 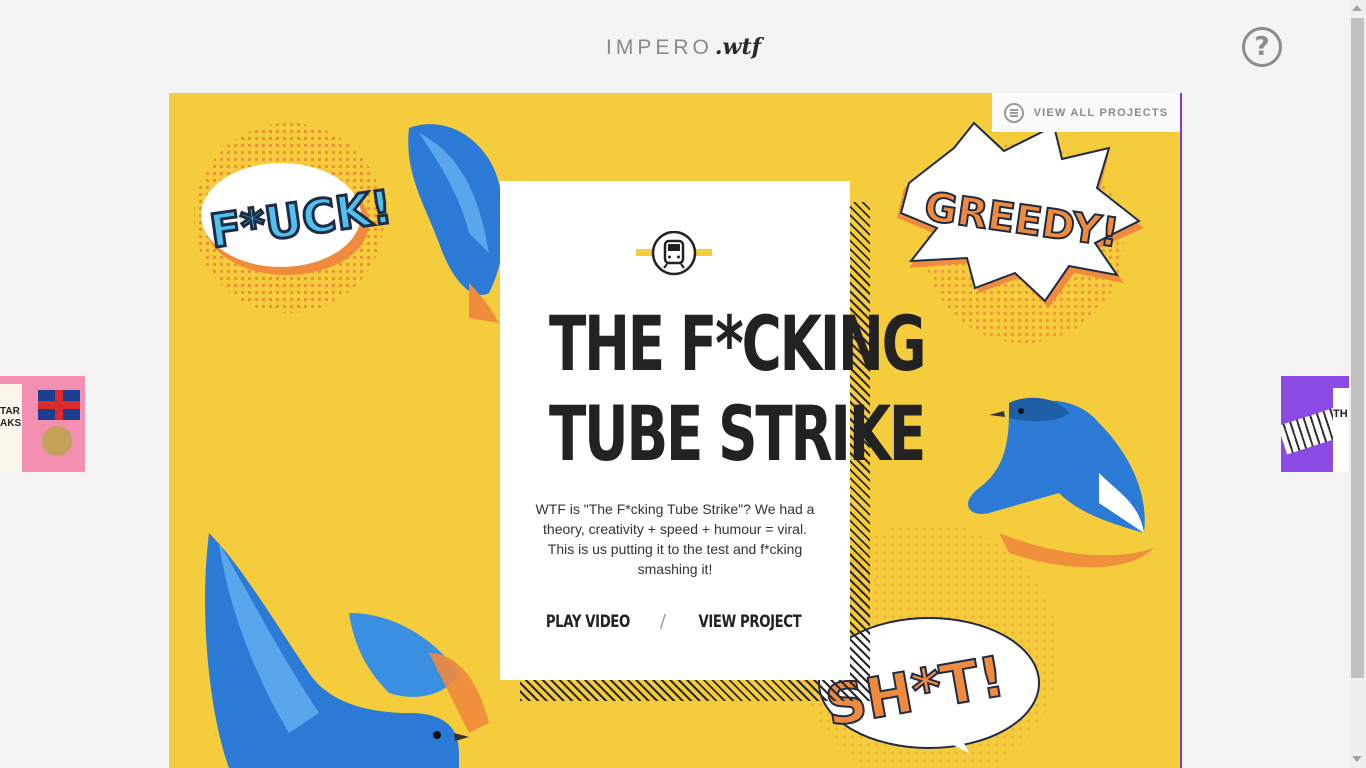 What do you see at coordinates (738, 47) in the screenshot?
I see `logo-sub-text: .wtf` at bounding box center [738, 47].